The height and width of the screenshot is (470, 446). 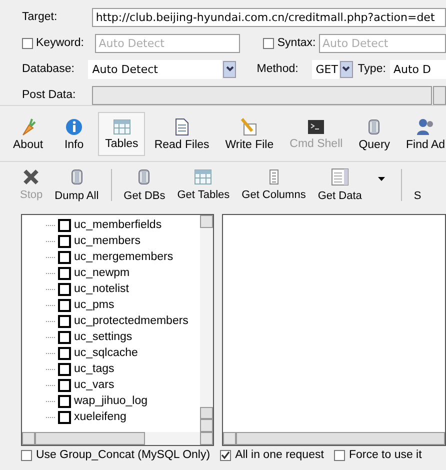 I want to click on table-name: uc_mergemembers, so click(x=124, y=257).